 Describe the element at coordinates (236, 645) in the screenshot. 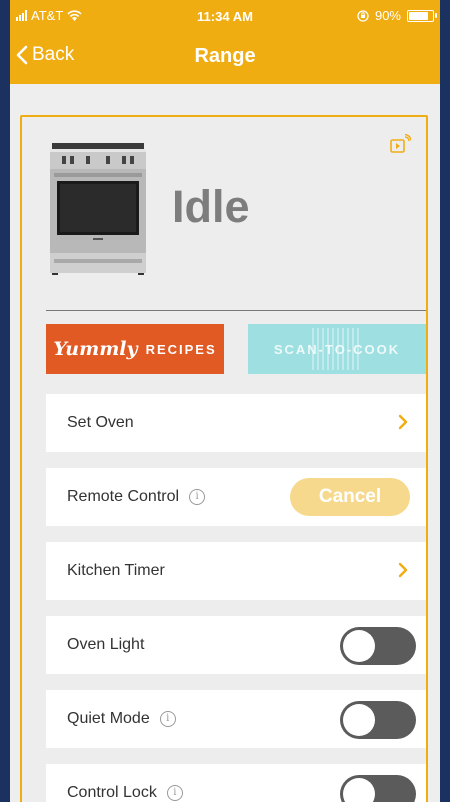

I see `oven-light-row: Oven Light` at that location.